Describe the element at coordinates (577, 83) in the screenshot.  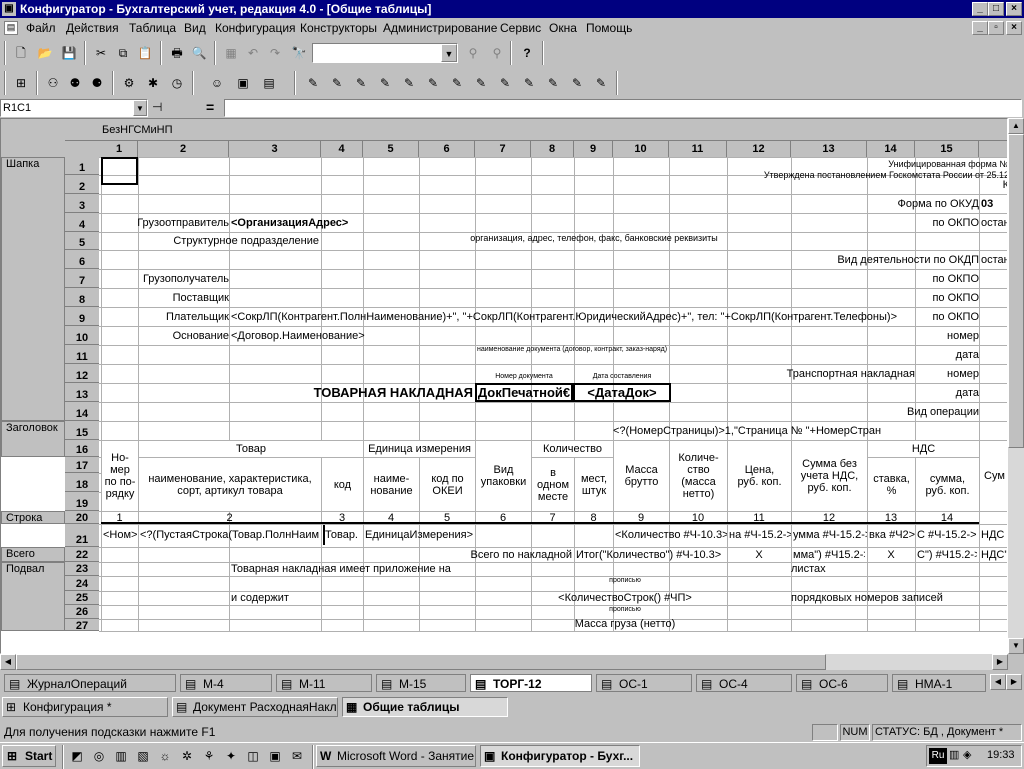
I see `constructor-12-icon: ✎` at that location.